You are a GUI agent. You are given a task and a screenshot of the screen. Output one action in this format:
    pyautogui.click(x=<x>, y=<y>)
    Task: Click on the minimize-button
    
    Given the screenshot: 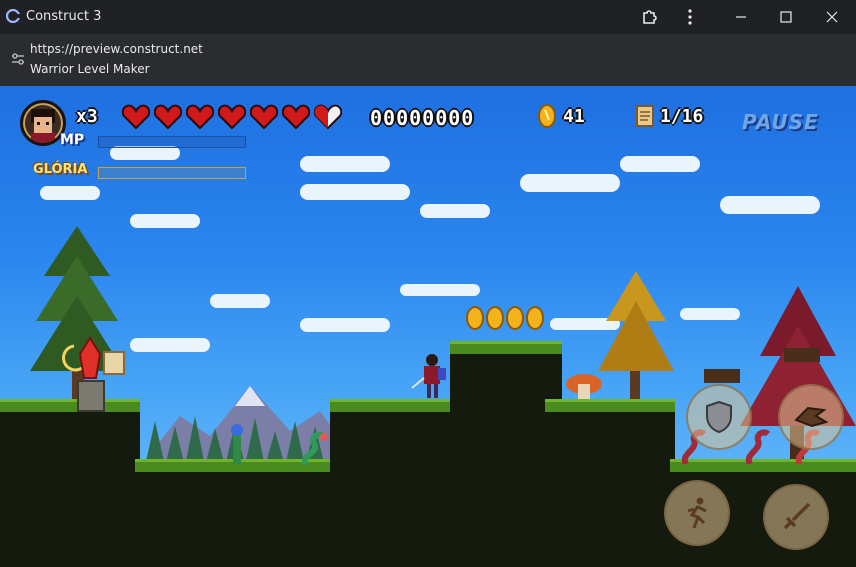 What is the action you would take?
    pyautogui.click(x=741, y=17)
    